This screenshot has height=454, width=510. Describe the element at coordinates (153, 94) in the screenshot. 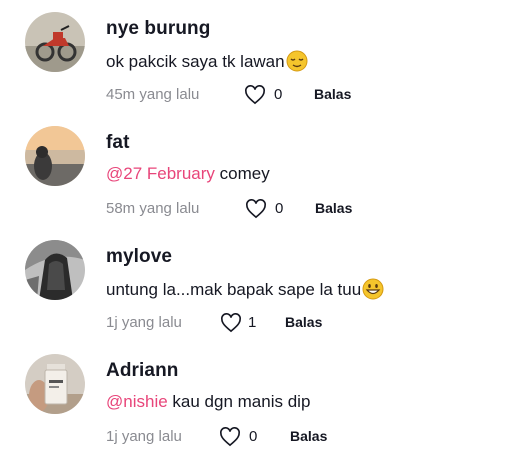

I see `timestamp: 45m yang lalu` at that location.